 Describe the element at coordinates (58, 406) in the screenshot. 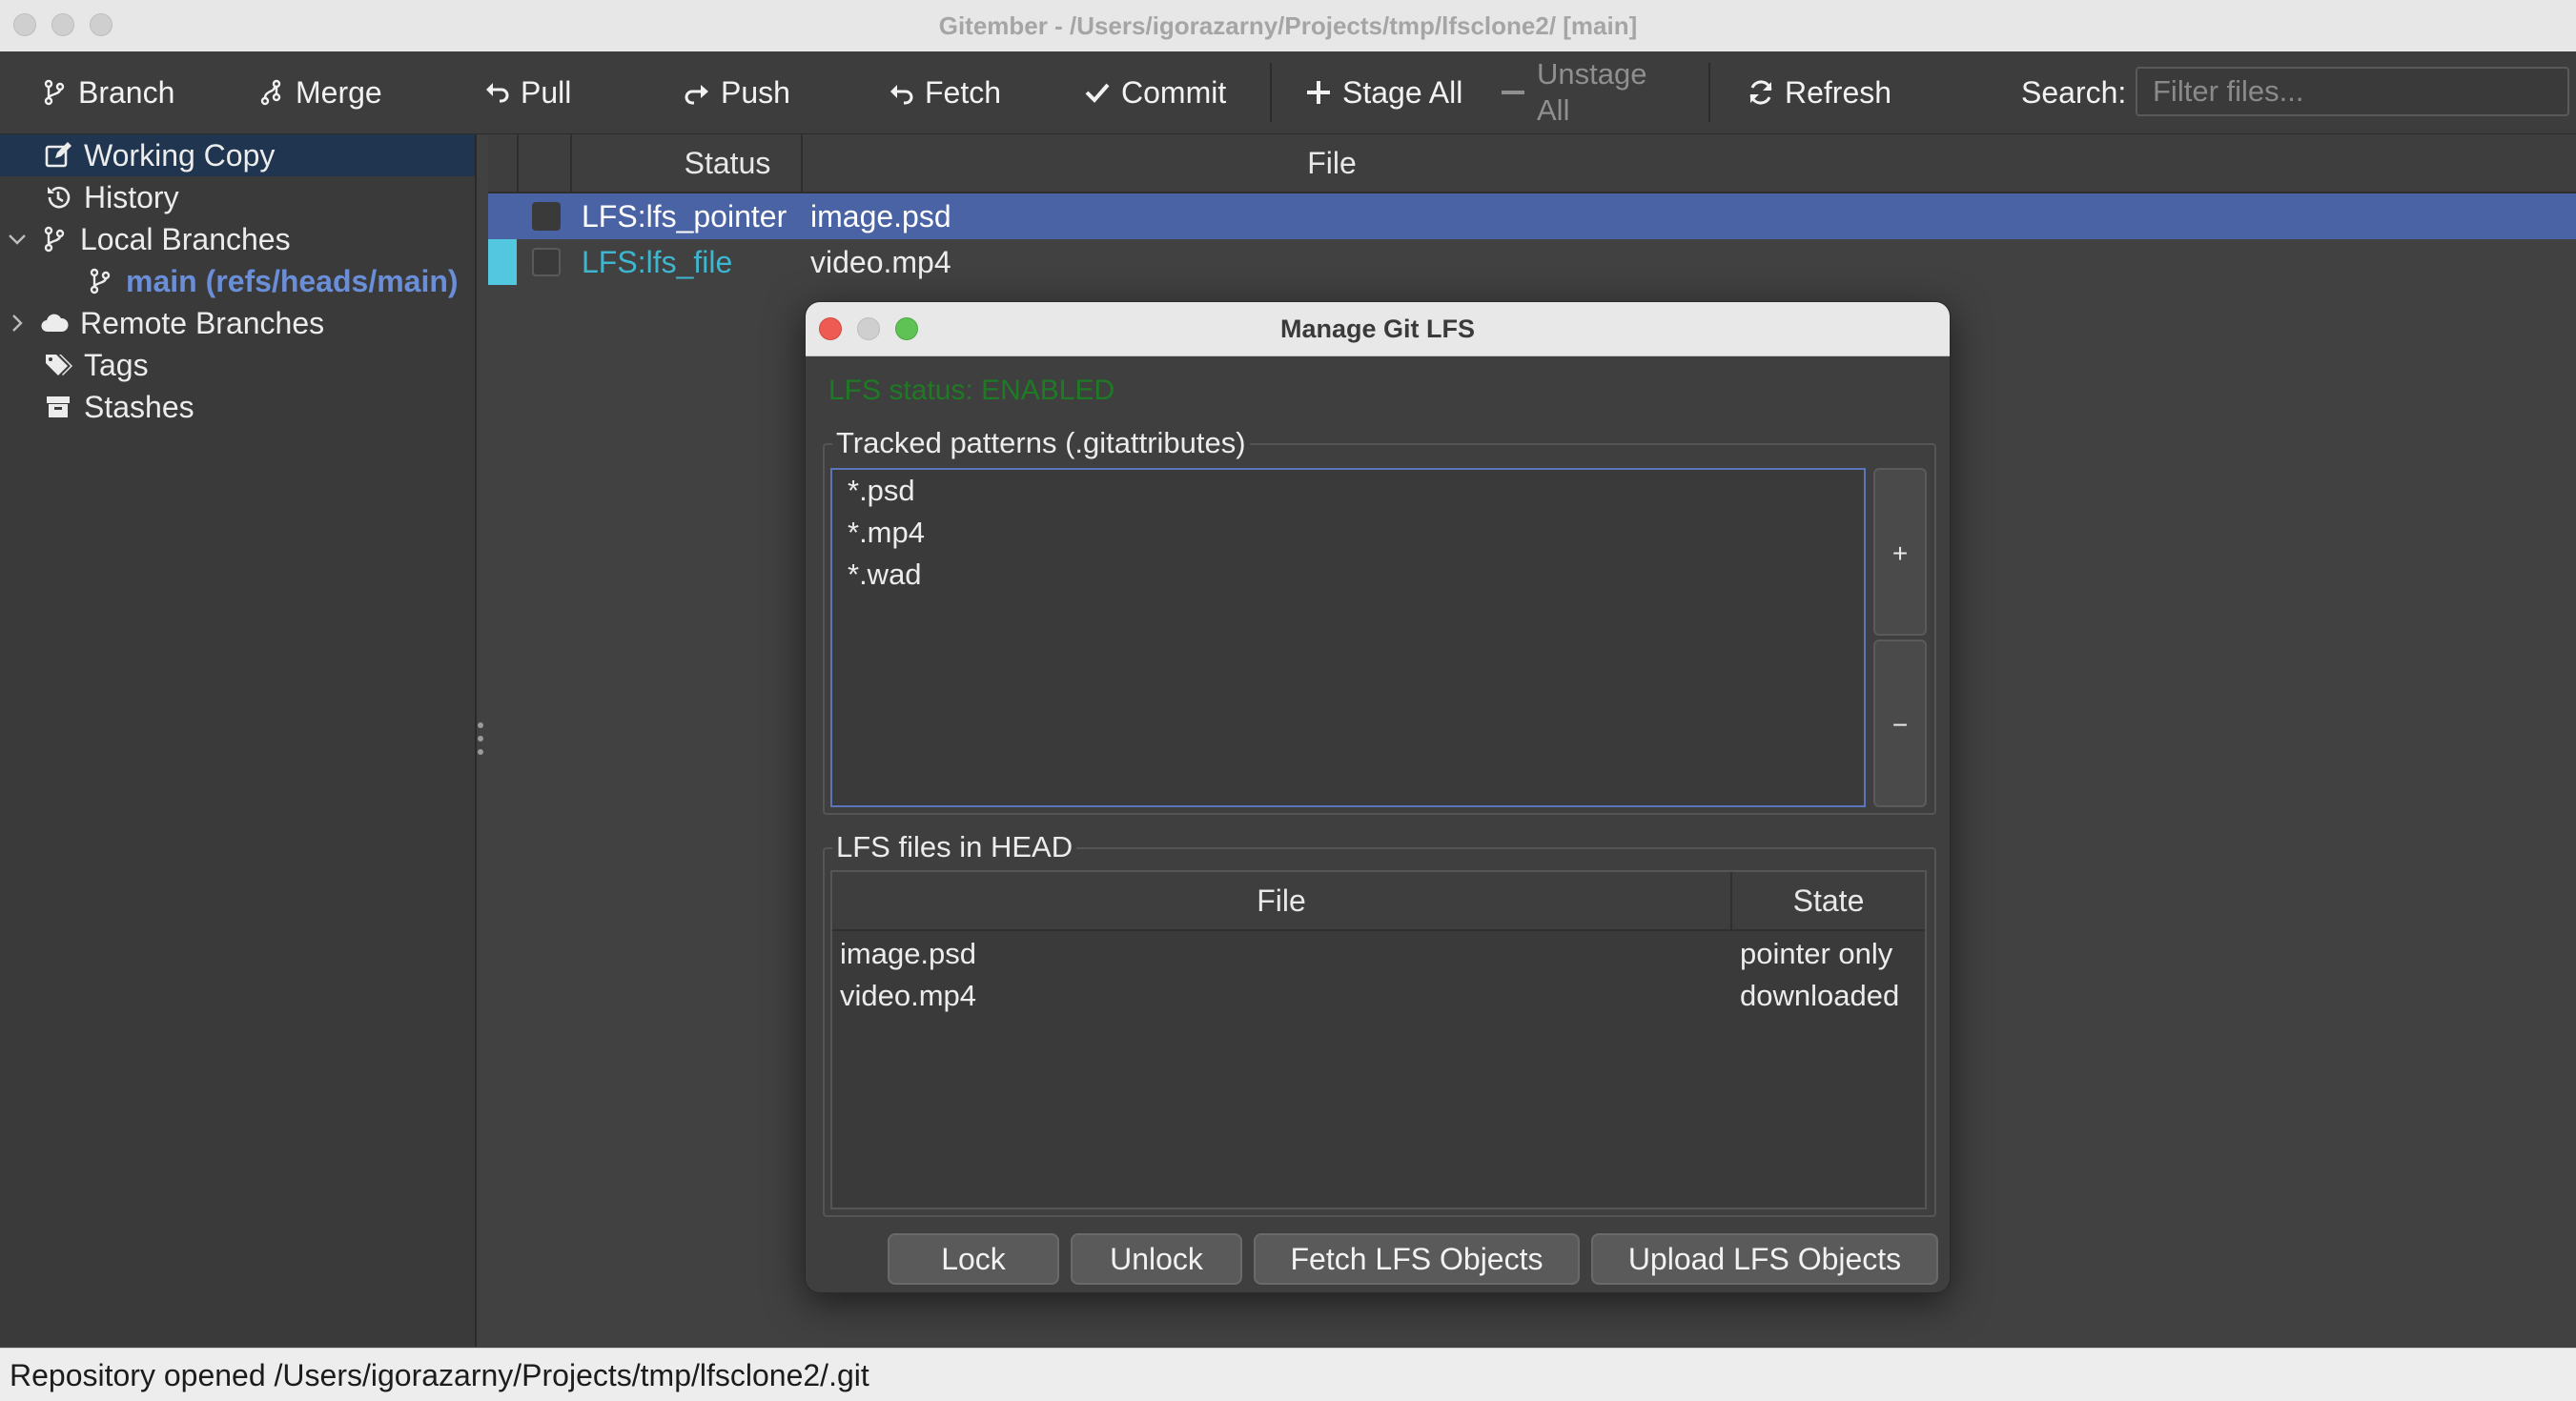

I see `archive-box-icon` at that location.